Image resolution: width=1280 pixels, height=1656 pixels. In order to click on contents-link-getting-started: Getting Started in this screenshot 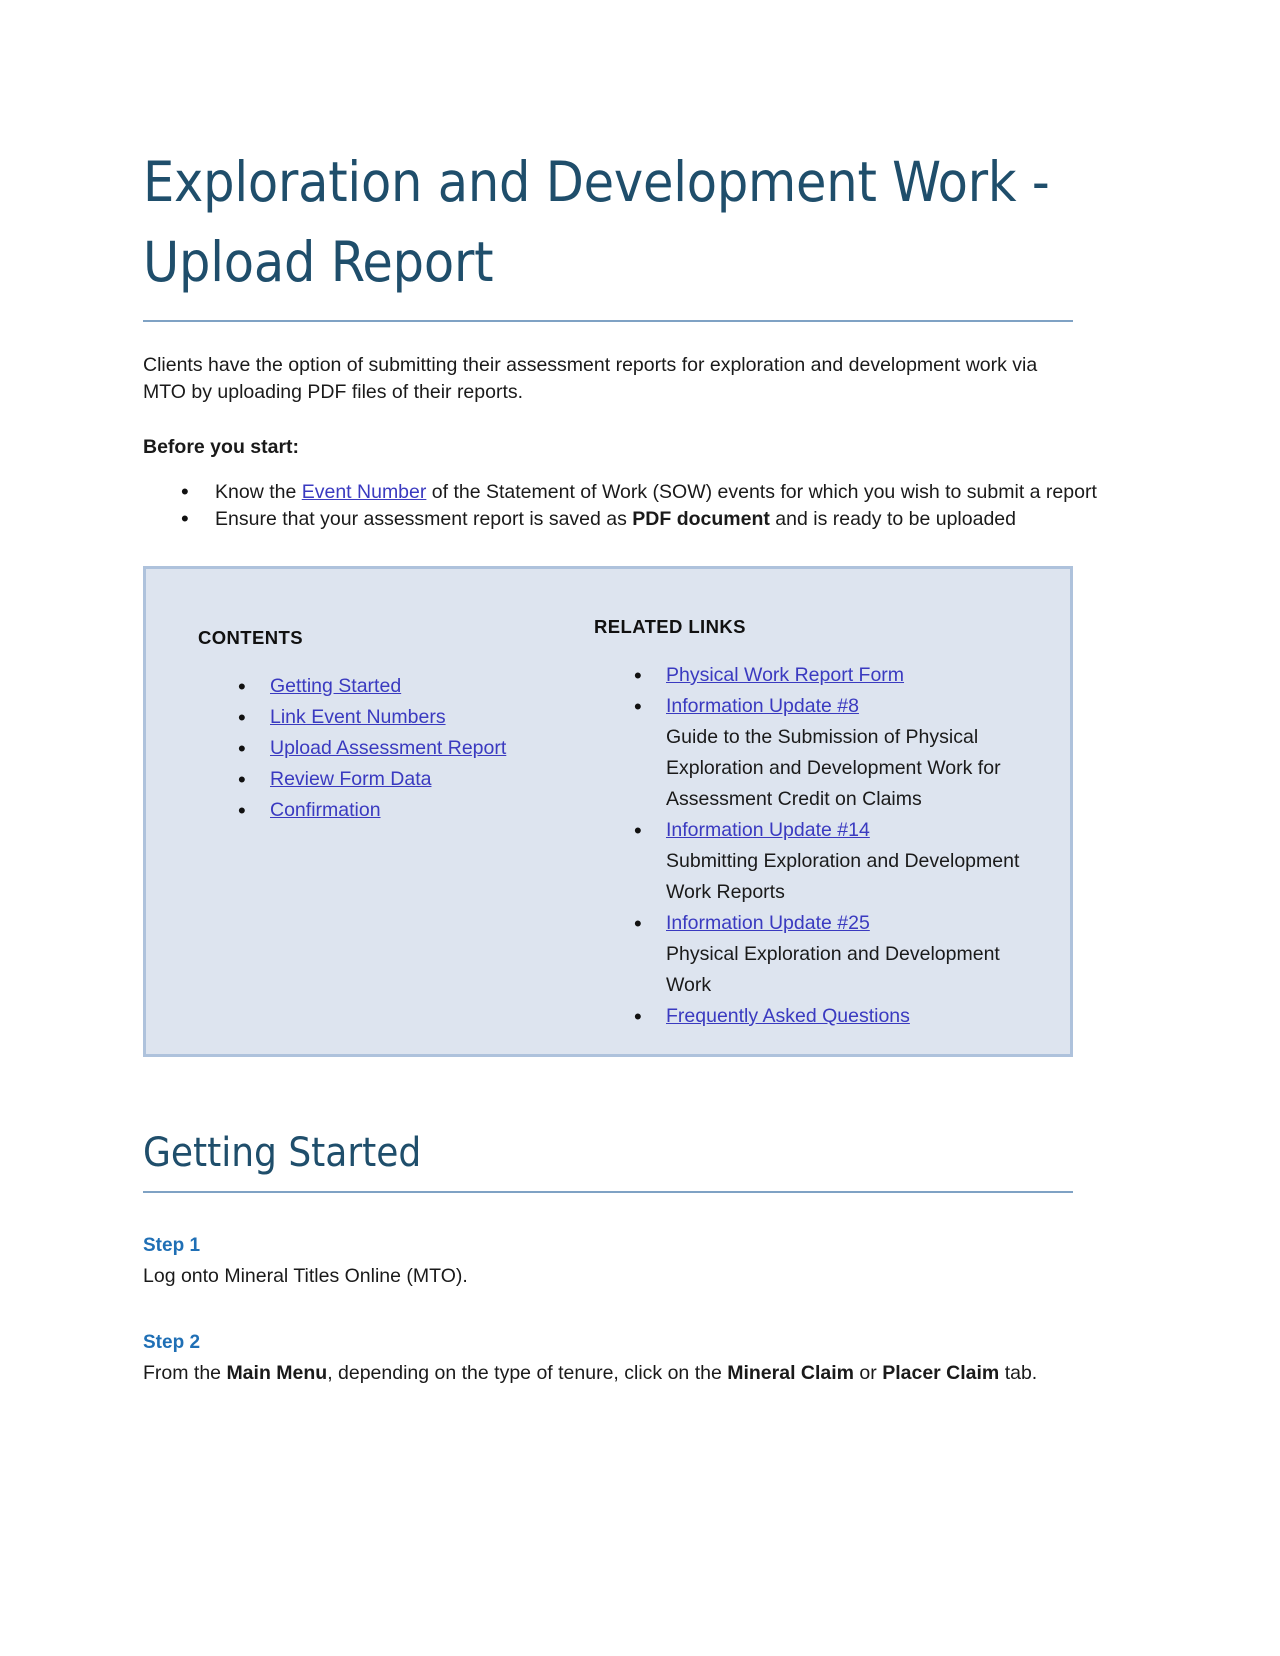, I will do `click(335, 686)`.